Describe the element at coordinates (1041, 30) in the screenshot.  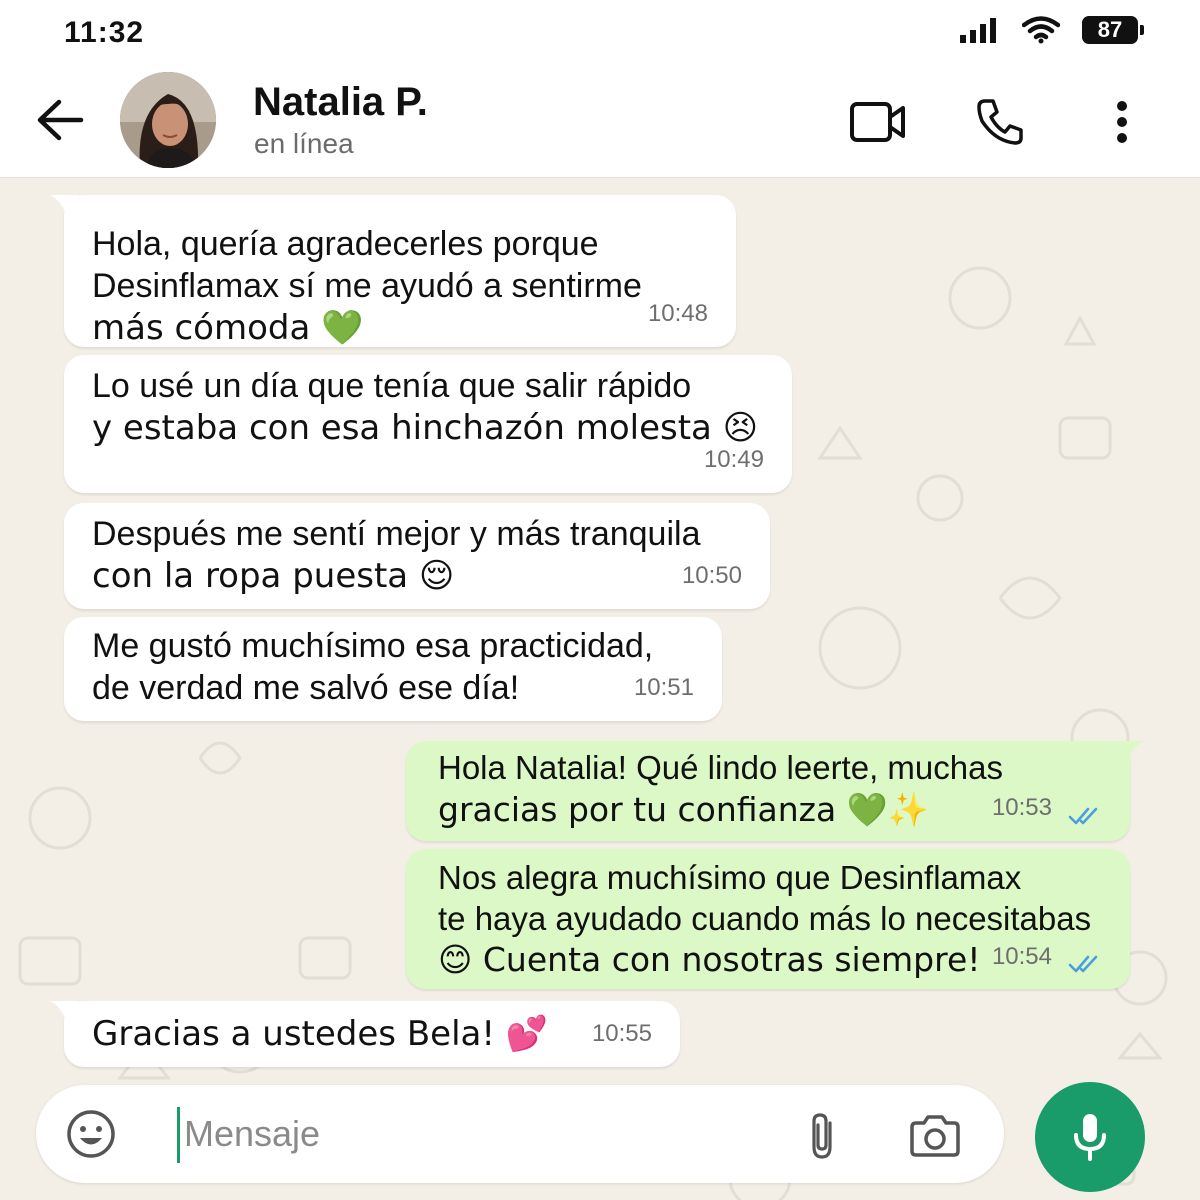
I see `wifi-icon` at that location.